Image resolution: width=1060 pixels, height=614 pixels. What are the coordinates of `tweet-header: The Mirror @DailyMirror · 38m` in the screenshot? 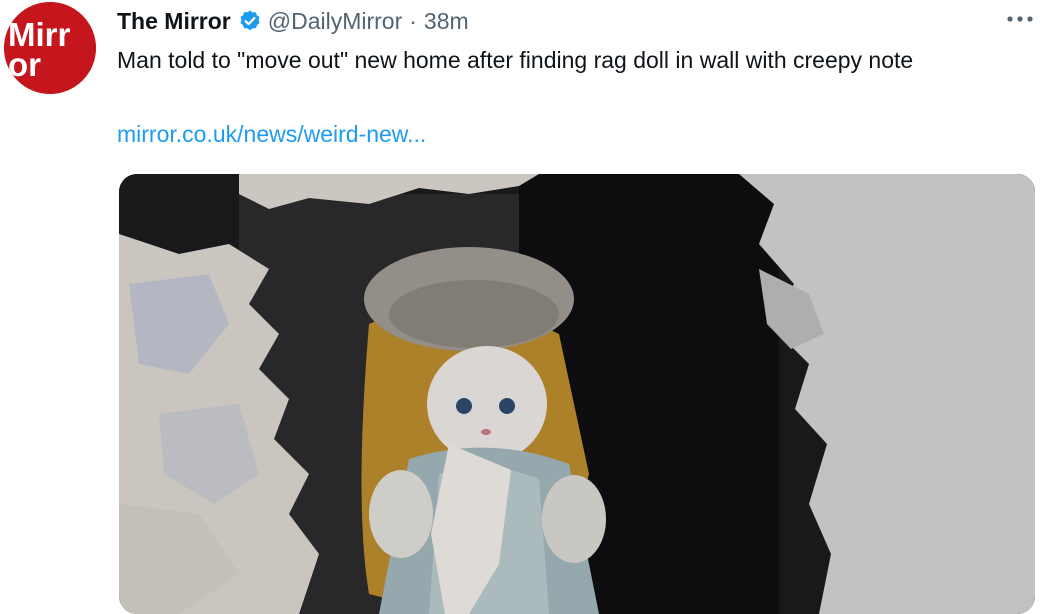 It's located at (293, 21).